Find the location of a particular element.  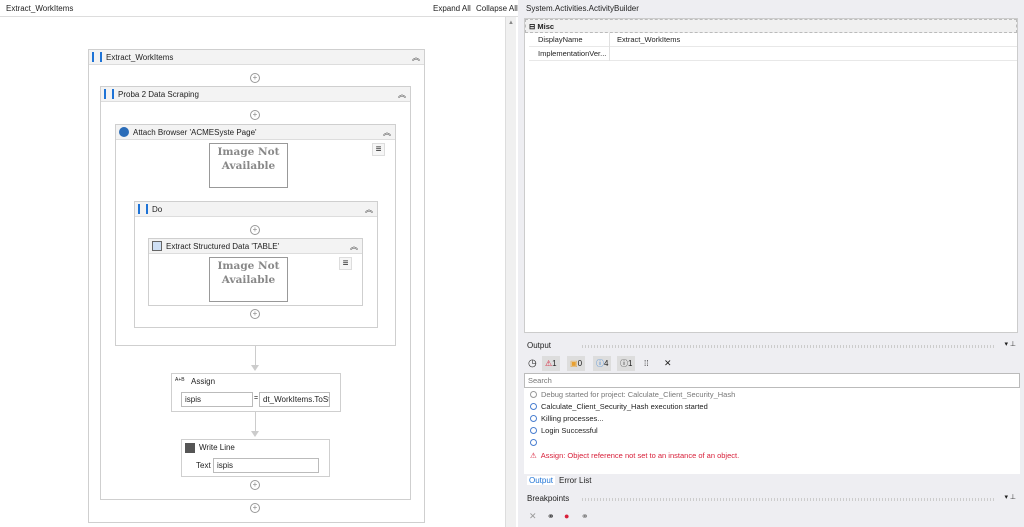

collapse-all-button: Collapse All is located at coordinates (497, 8).